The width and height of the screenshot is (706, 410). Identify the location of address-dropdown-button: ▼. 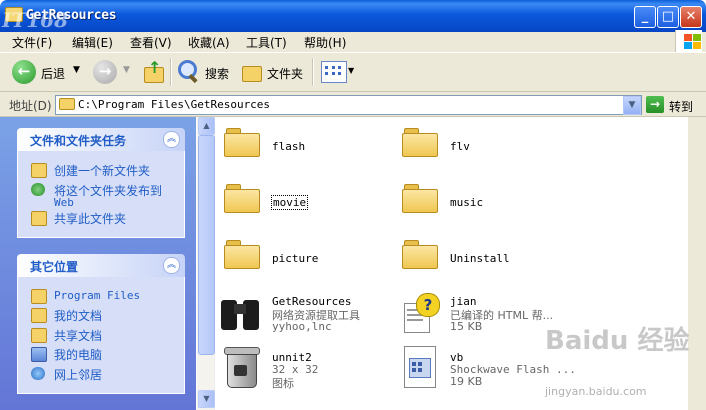
(632, 105).